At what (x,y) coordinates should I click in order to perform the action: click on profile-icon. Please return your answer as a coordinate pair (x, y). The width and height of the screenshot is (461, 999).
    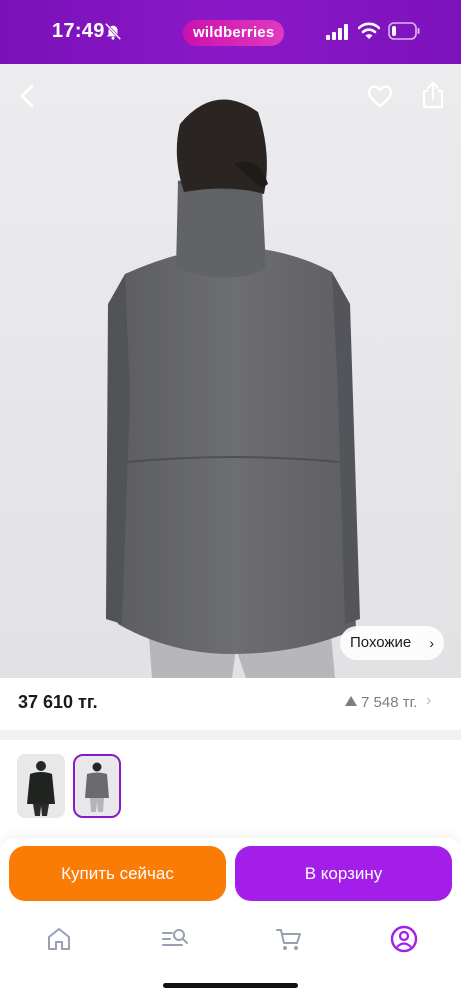
    Looking at the image, I should click on (404, 939).